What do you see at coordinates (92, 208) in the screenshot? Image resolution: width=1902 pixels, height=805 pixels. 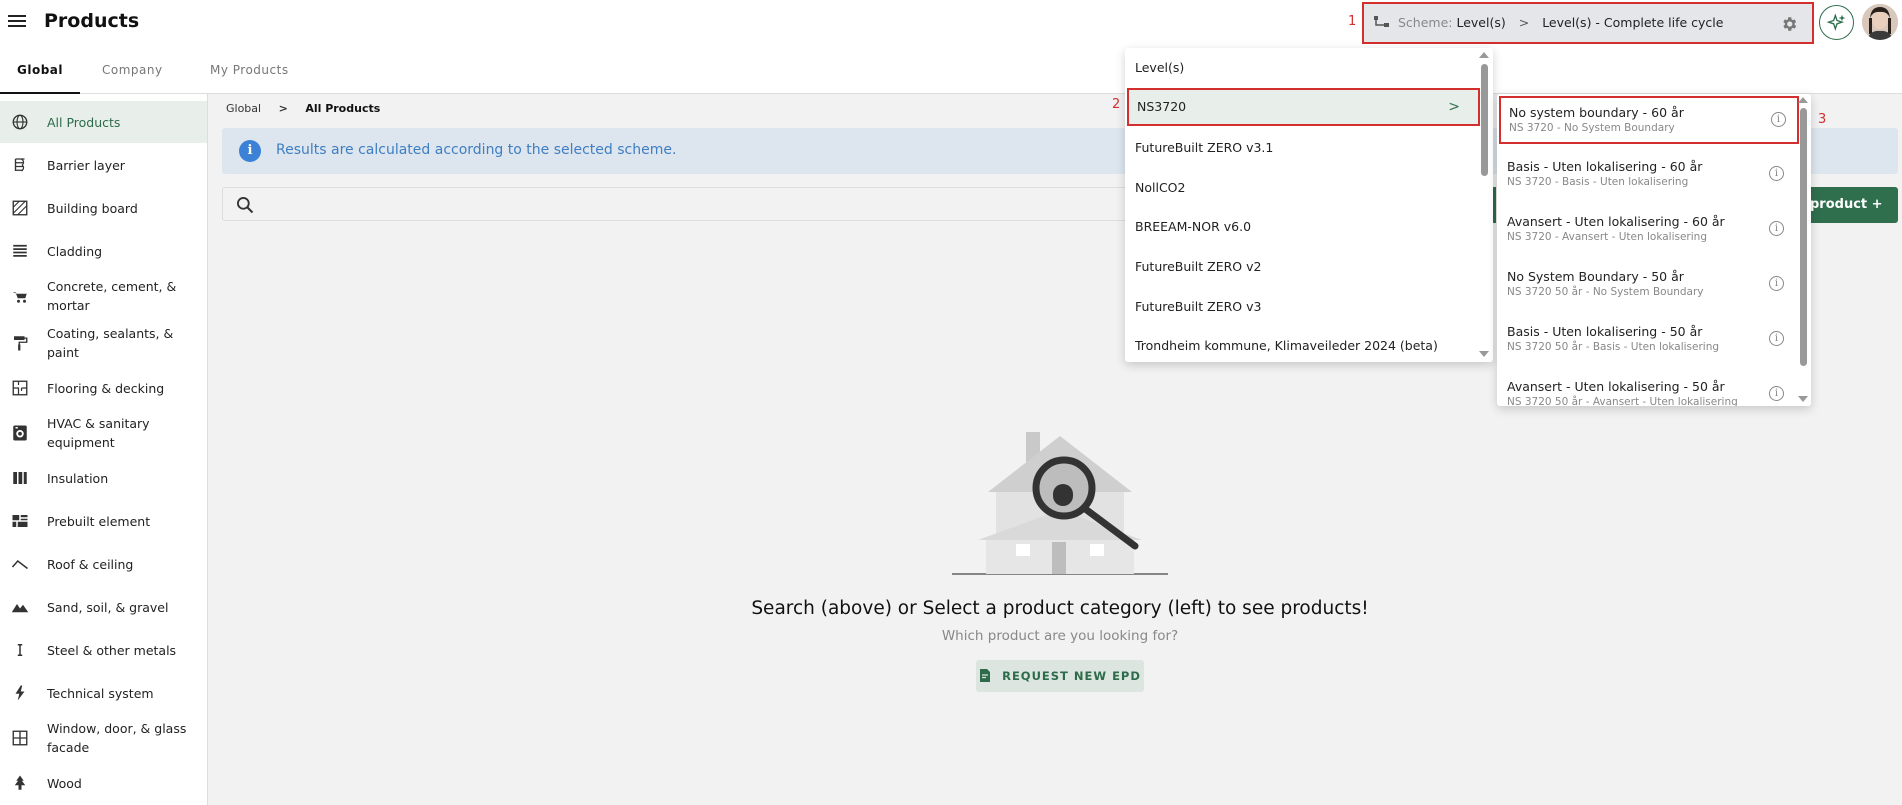 I see `sidebar-item-label: Building board` at bounding box center [92, 208].